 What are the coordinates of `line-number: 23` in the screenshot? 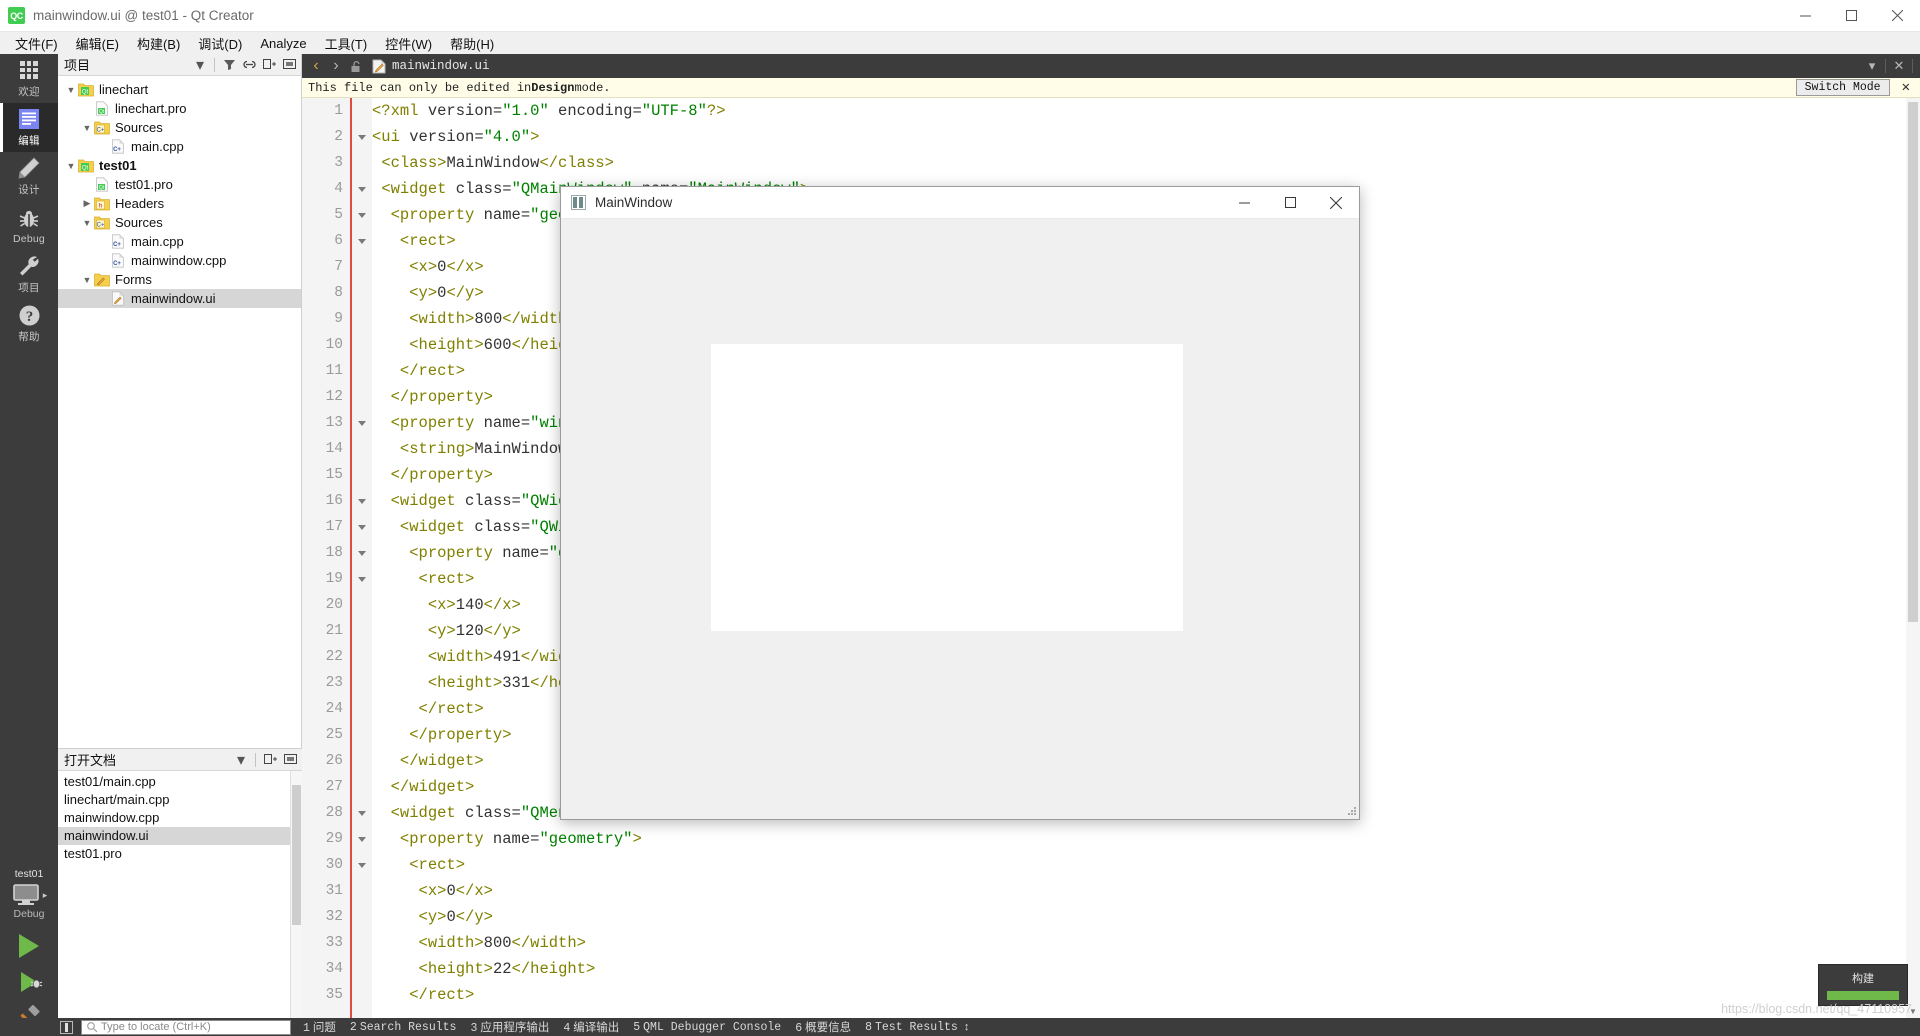 It's located at (334, 683).